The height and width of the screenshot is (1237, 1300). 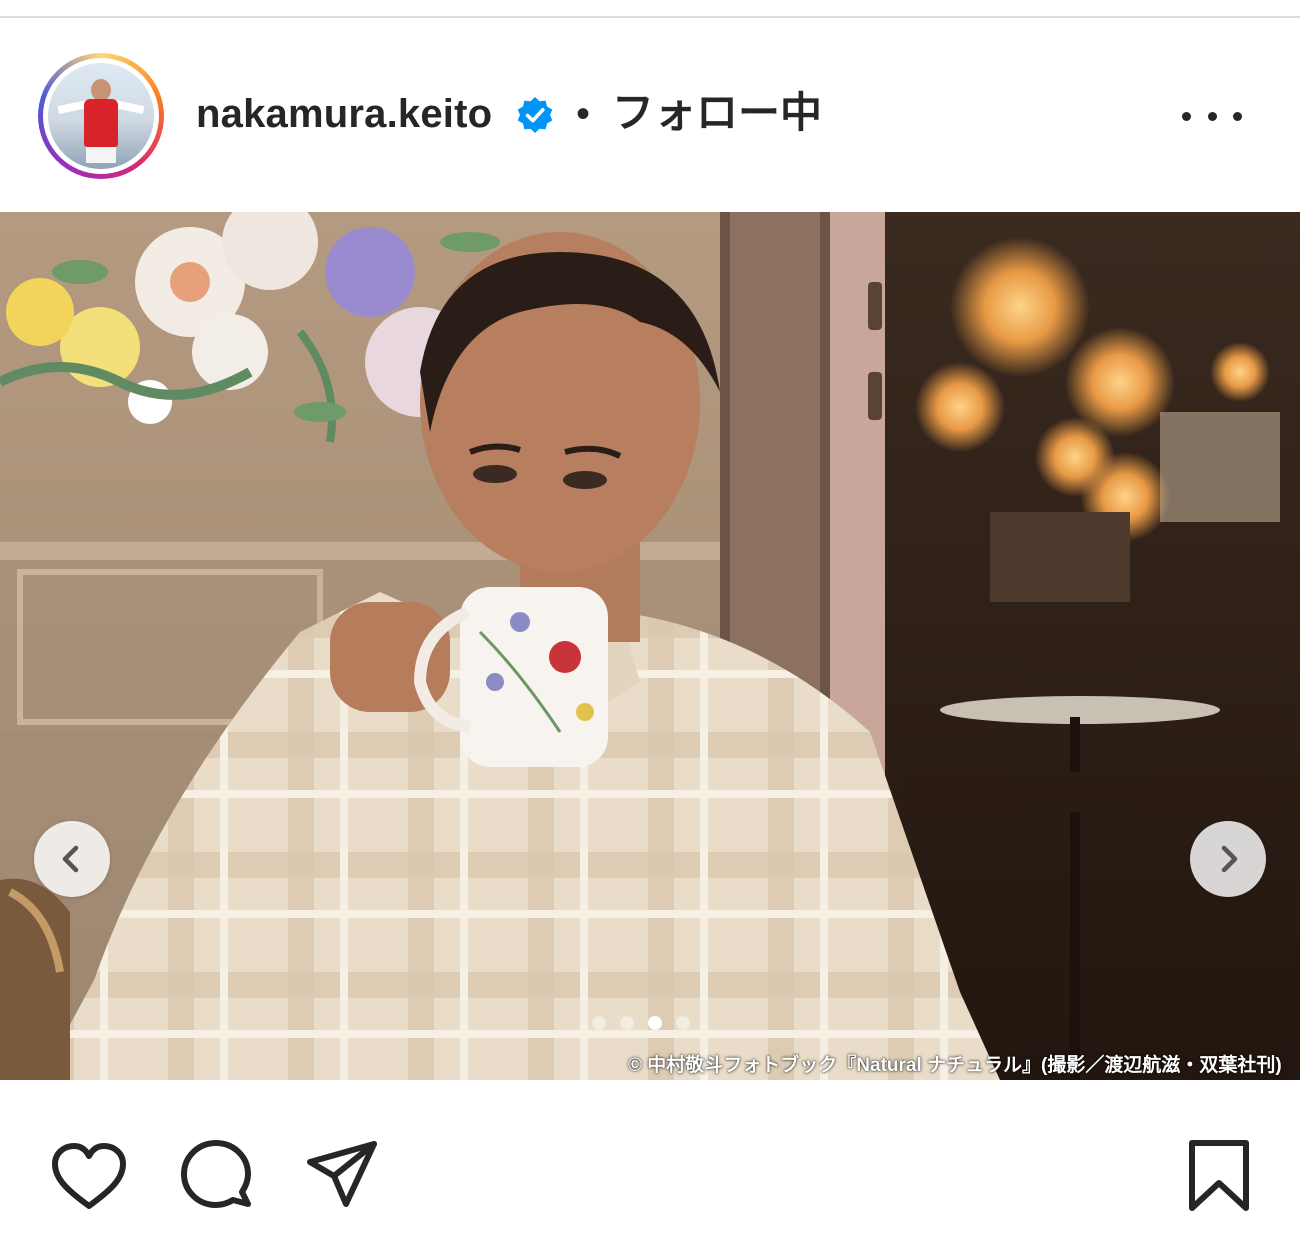 I want to click on more-options-icon, so click(x=1212, y=116).